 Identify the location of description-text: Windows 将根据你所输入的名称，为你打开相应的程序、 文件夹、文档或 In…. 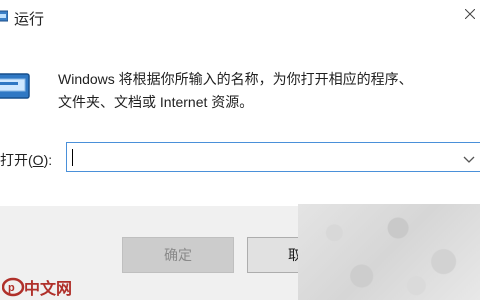
(263, 91).